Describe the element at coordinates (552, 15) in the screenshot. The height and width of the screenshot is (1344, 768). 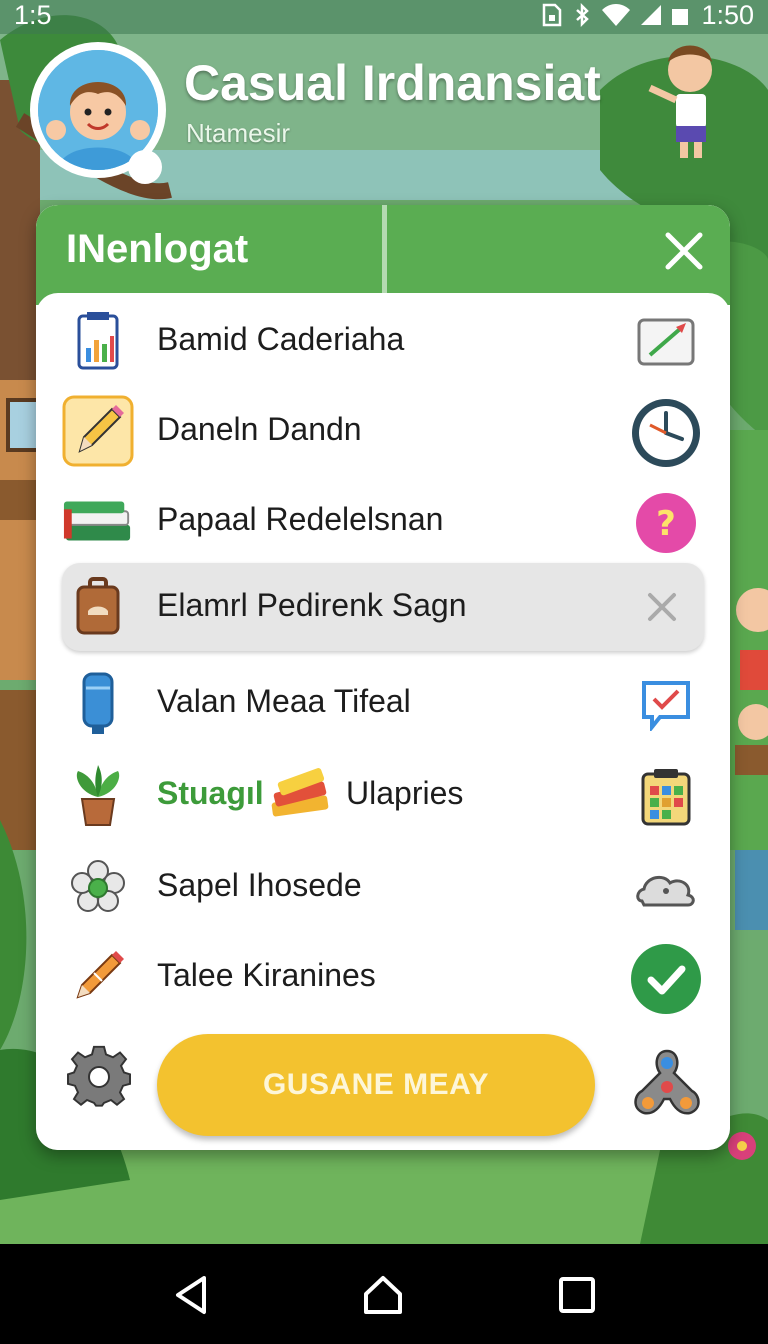
I see `sim-icon` at that location.